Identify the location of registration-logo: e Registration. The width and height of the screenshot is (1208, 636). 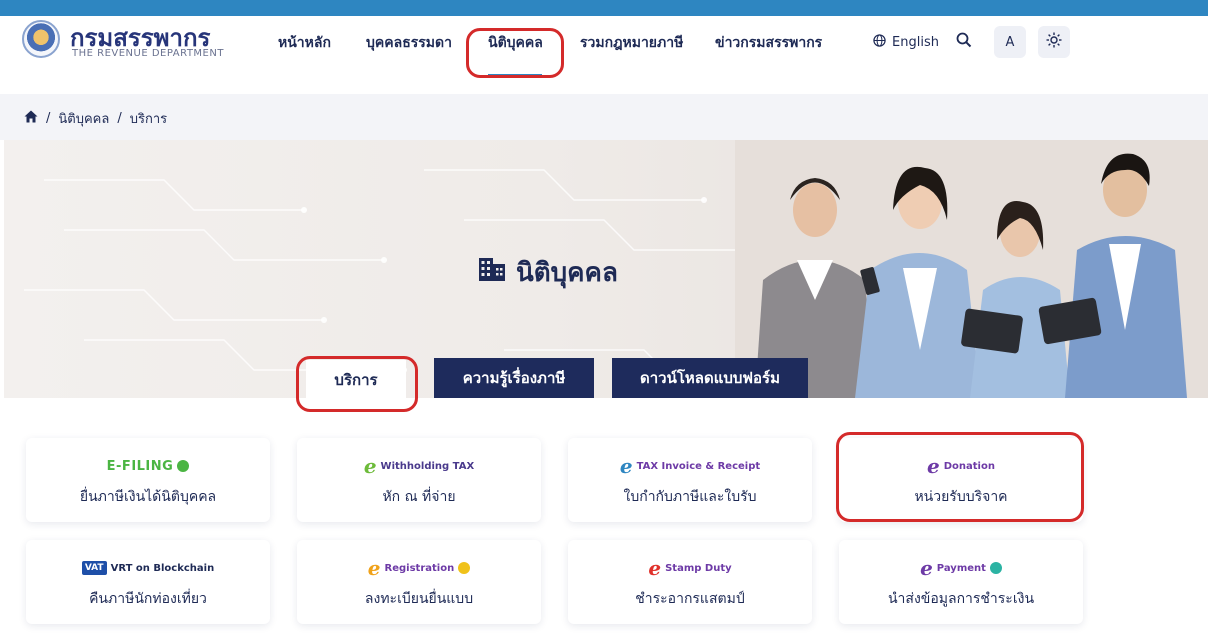
(419, 568).